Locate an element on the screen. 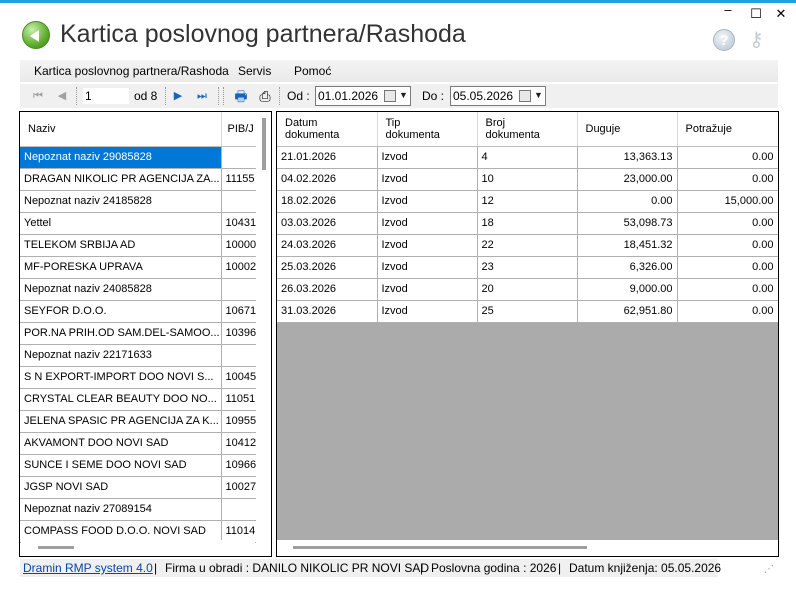 This screenshot has width=796, height=596. table-row: Nepoznat naziv 24185828 is located at coordinates (138, 201).